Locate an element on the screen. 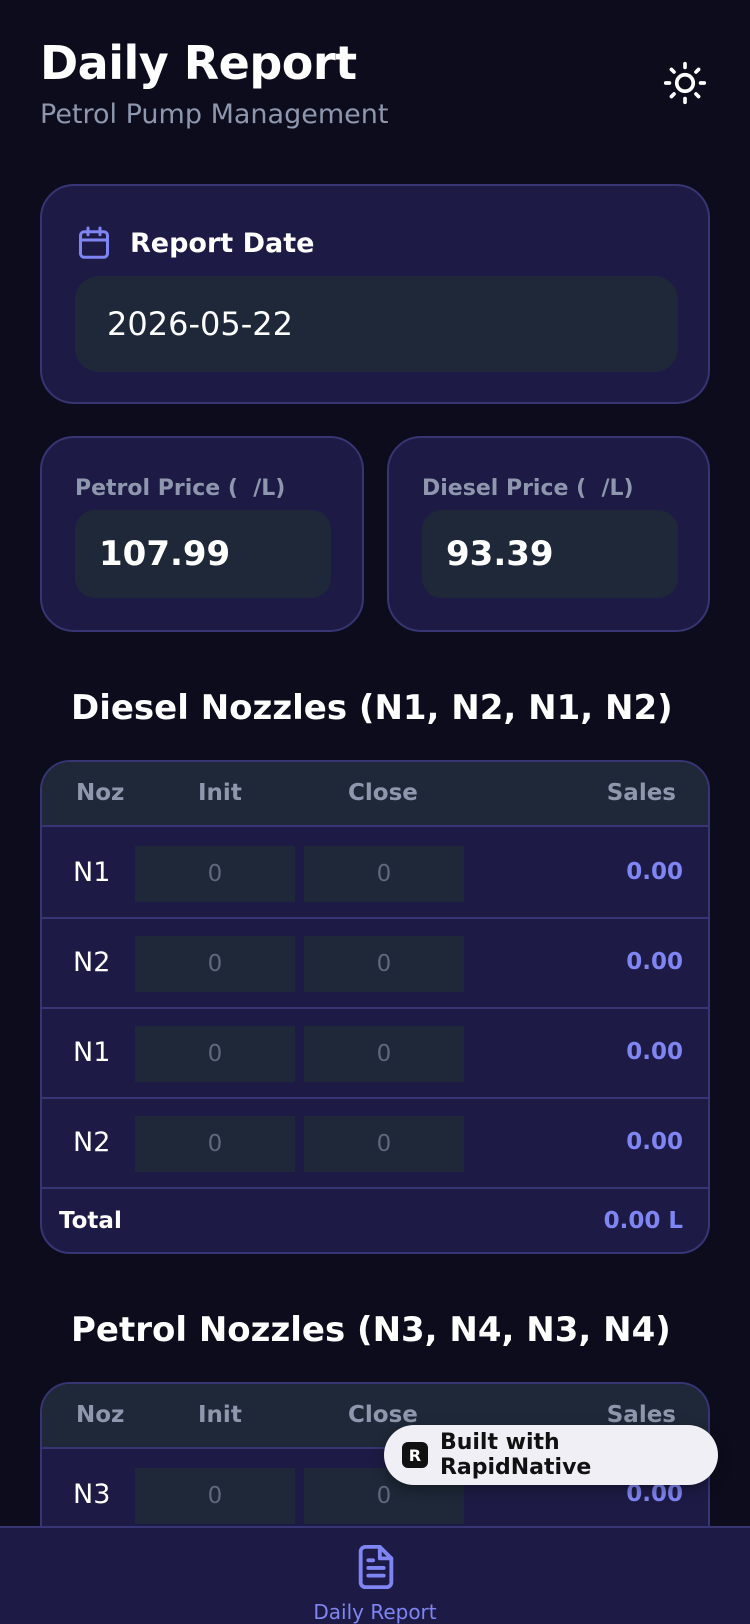 This screenshot has width=750, height=1624. petrol-price-input: 107.99 is located at coordinates (203, 554).